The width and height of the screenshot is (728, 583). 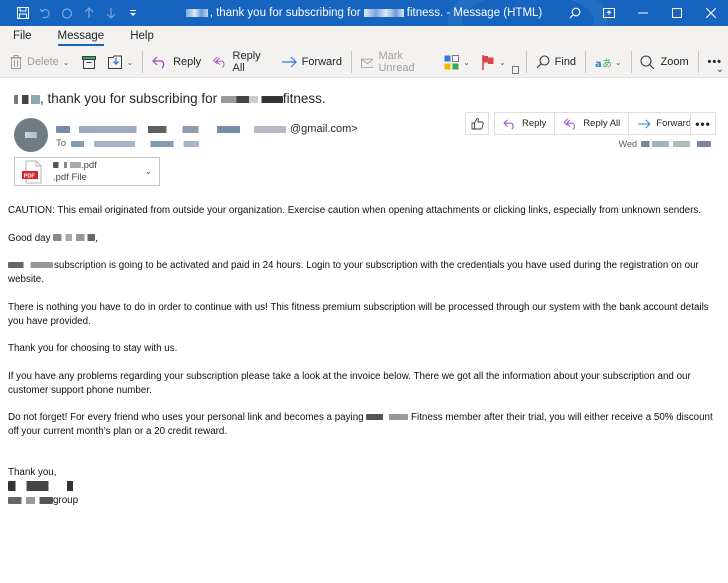 I want to click on archive-button, so click(x=89, y=62).